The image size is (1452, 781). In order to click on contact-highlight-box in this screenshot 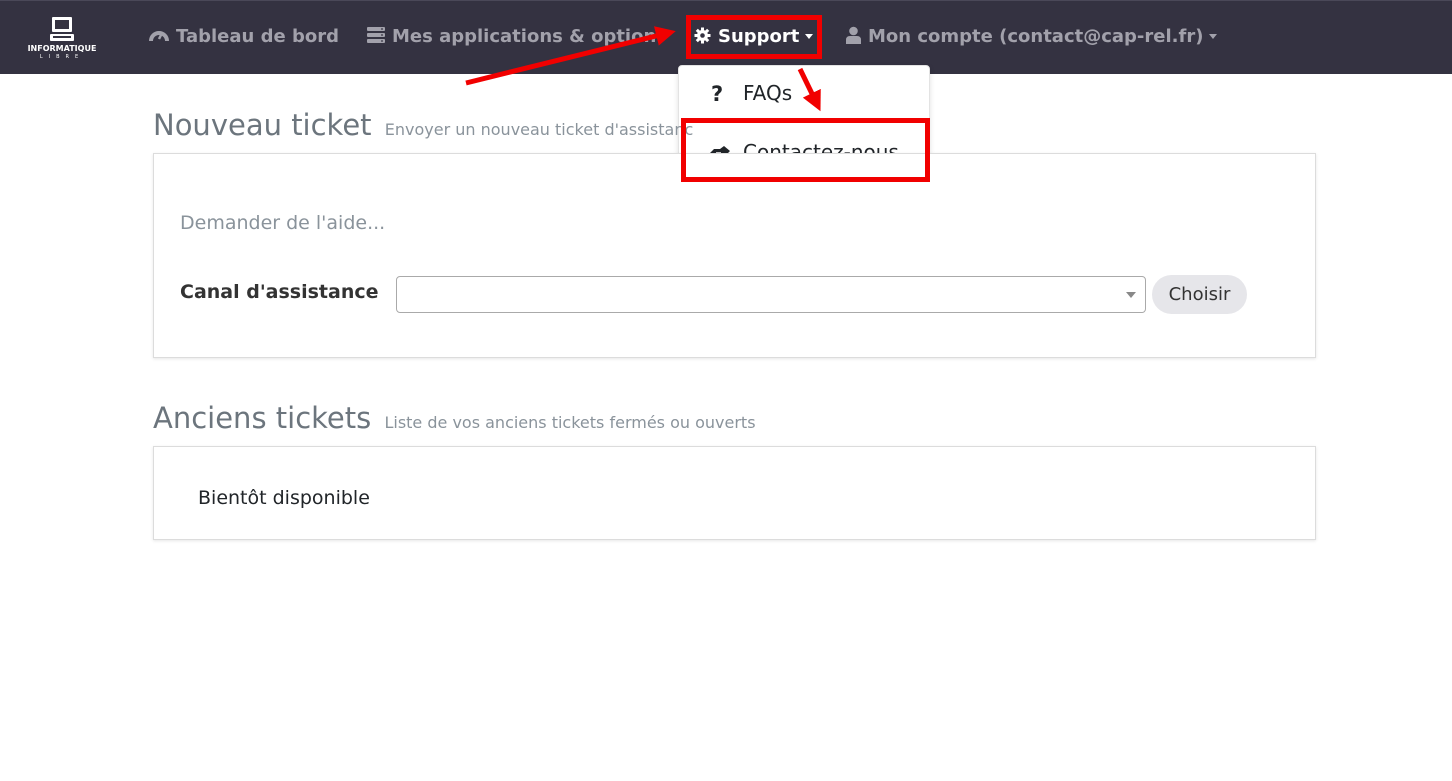, I will do `click(805, 150)`.